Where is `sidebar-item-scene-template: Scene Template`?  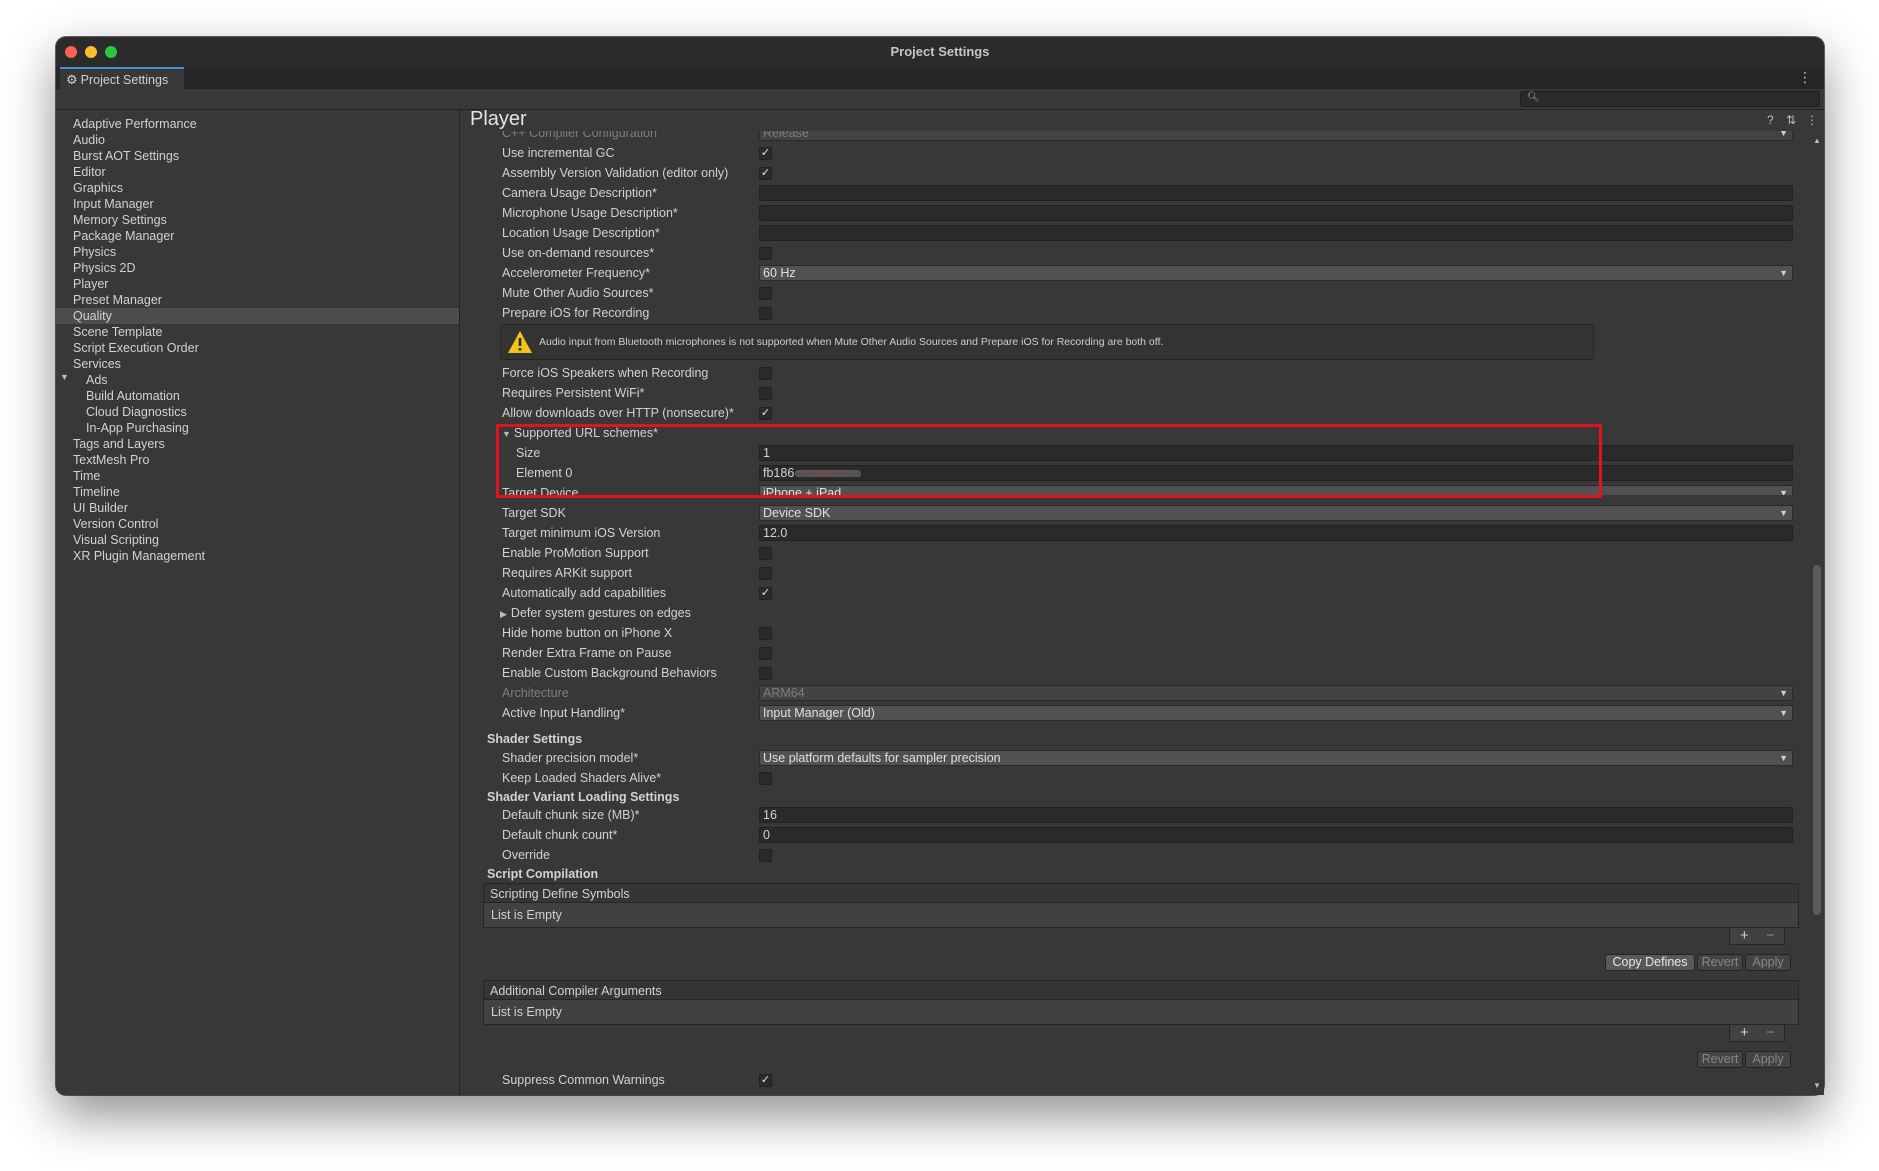 sidebar-item-scene-template: Scene Template is located at coordinates (117, 332).